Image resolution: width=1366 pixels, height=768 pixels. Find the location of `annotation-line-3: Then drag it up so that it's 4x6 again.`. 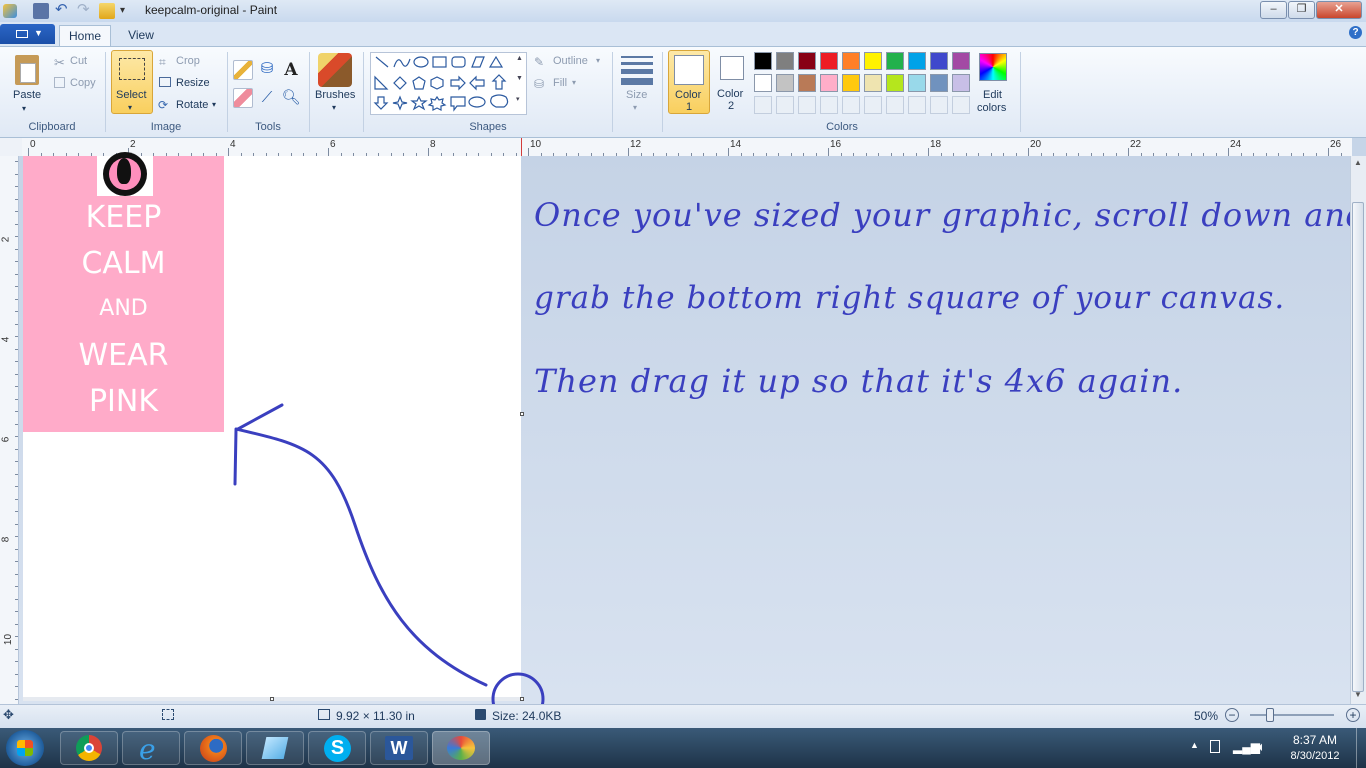

annotation-line-3: Then drag it up so that it's 4x6 again. is located at coordinates (859, 381).